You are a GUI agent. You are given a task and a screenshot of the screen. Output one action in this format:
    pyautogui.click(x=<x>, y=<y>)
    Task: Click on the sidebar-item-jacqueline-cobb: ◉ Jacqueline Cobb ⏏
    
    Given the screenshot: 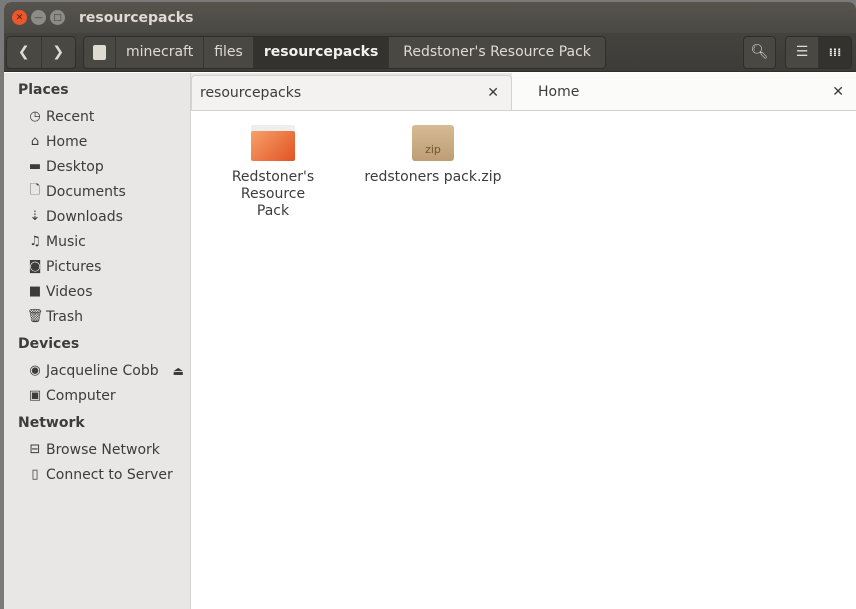 What is the action you would take?
    pyautogui.click(x=97, y=370)
    